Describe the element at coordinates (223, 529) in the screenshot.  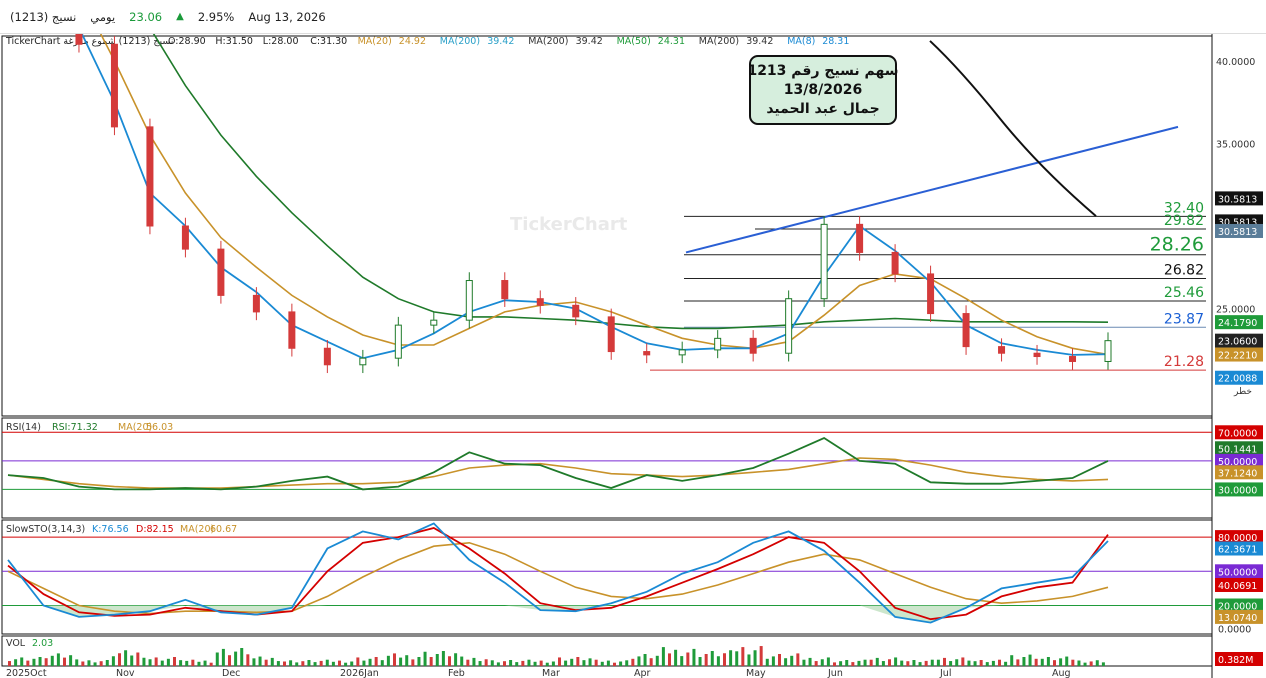
I see `stoch-ma-value: 60.67` at that location.